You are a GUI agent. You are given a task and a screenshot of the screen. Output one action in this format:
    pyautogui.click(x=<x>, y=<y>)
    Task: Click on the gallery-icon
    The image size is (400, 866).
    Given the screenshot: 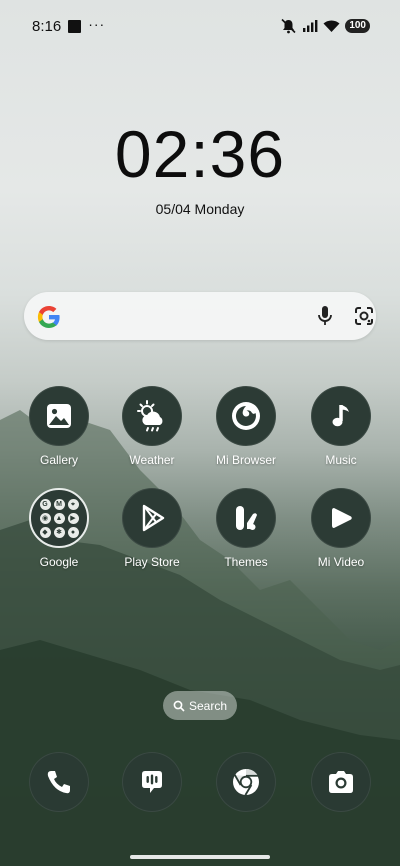 What is the action you would take?
    pyautogui.click(x=59, y=416)
    